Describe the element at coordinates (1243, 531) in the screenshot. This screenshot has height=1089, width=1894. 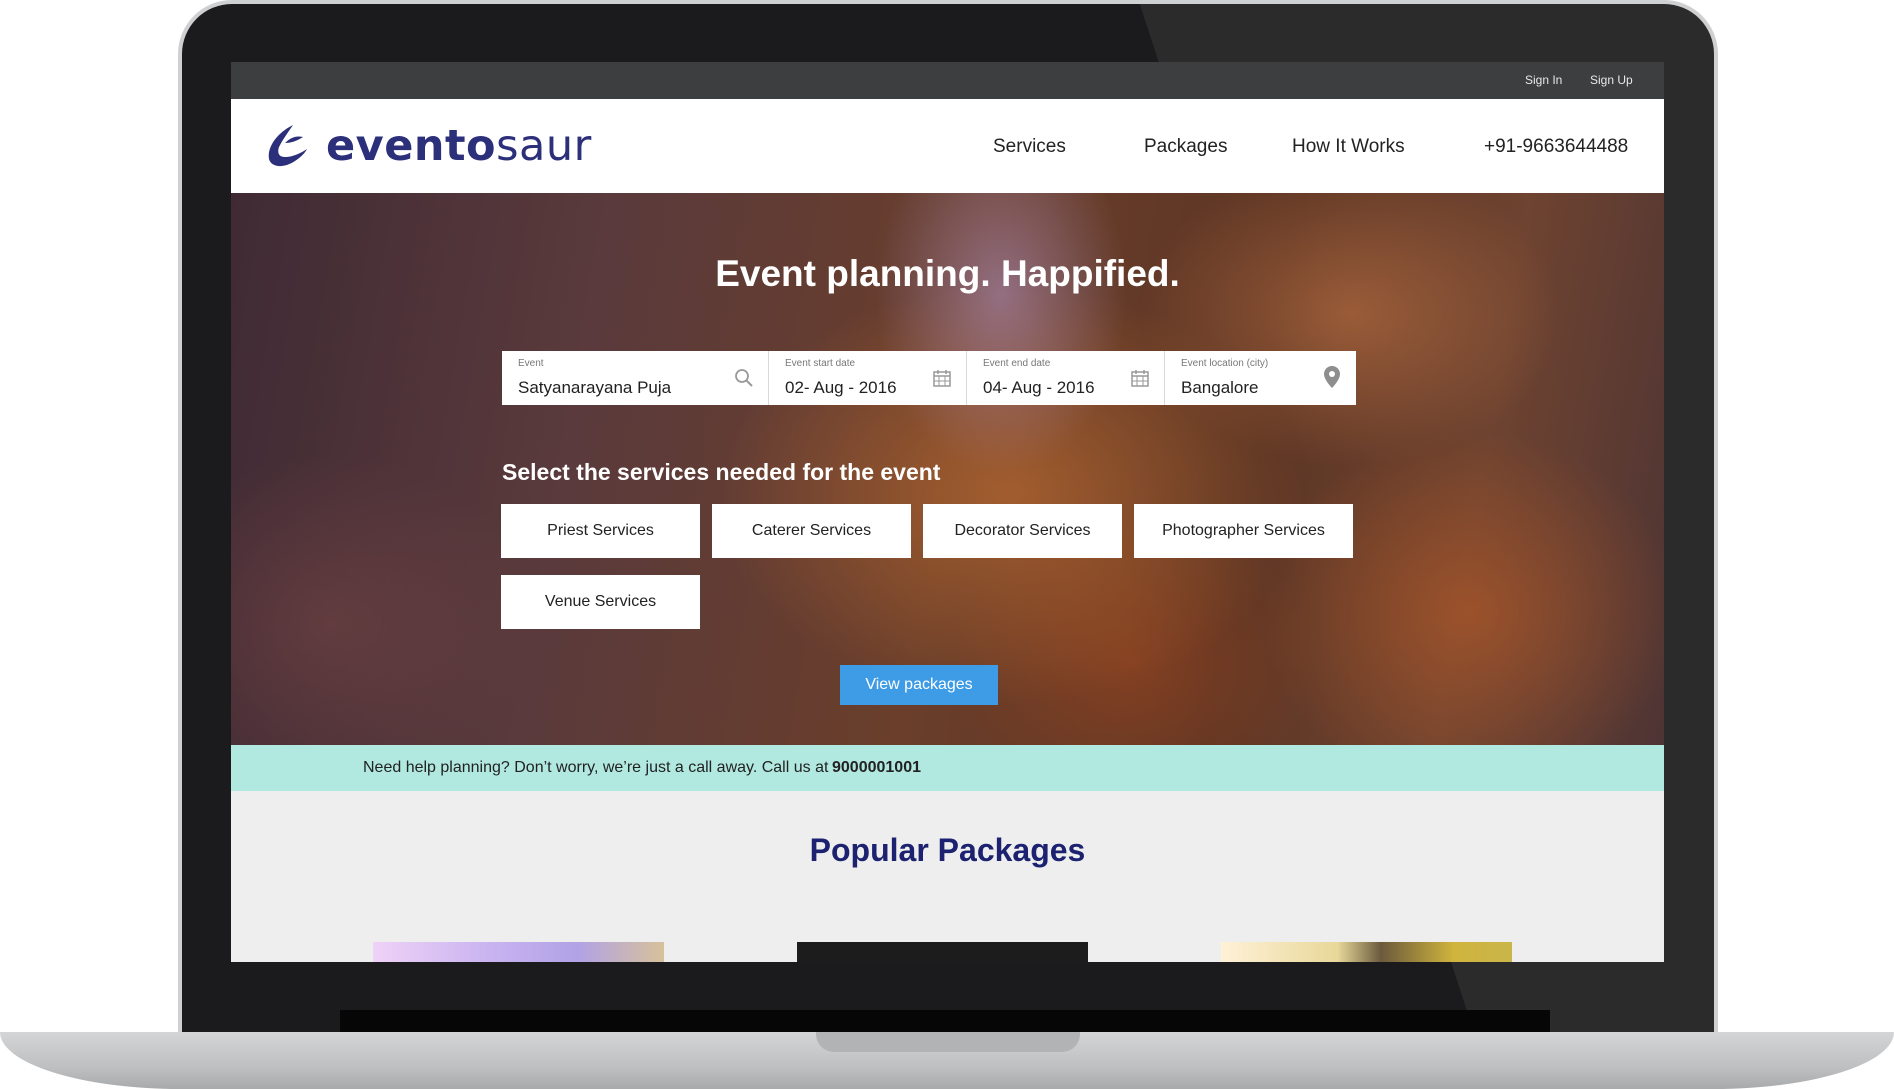
I see `service-photographer-button: Photographer Services` at that location.